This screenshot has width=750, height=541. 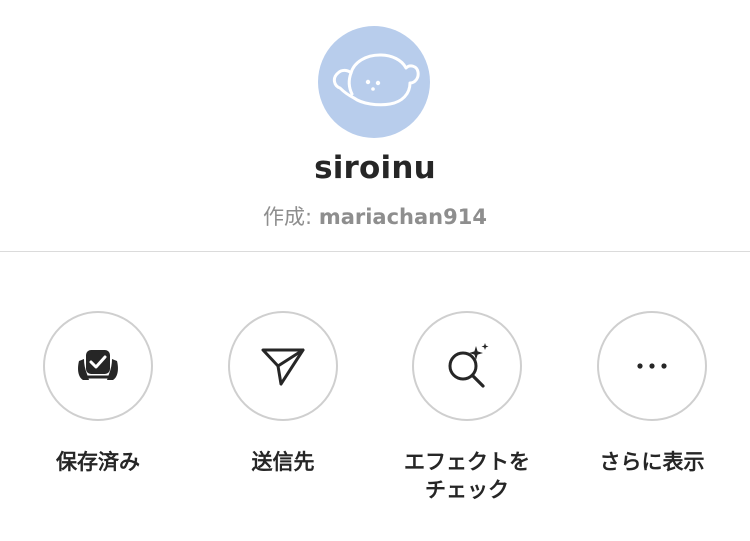 I want to click on white-dog-icon, so click(x=376, y=80).